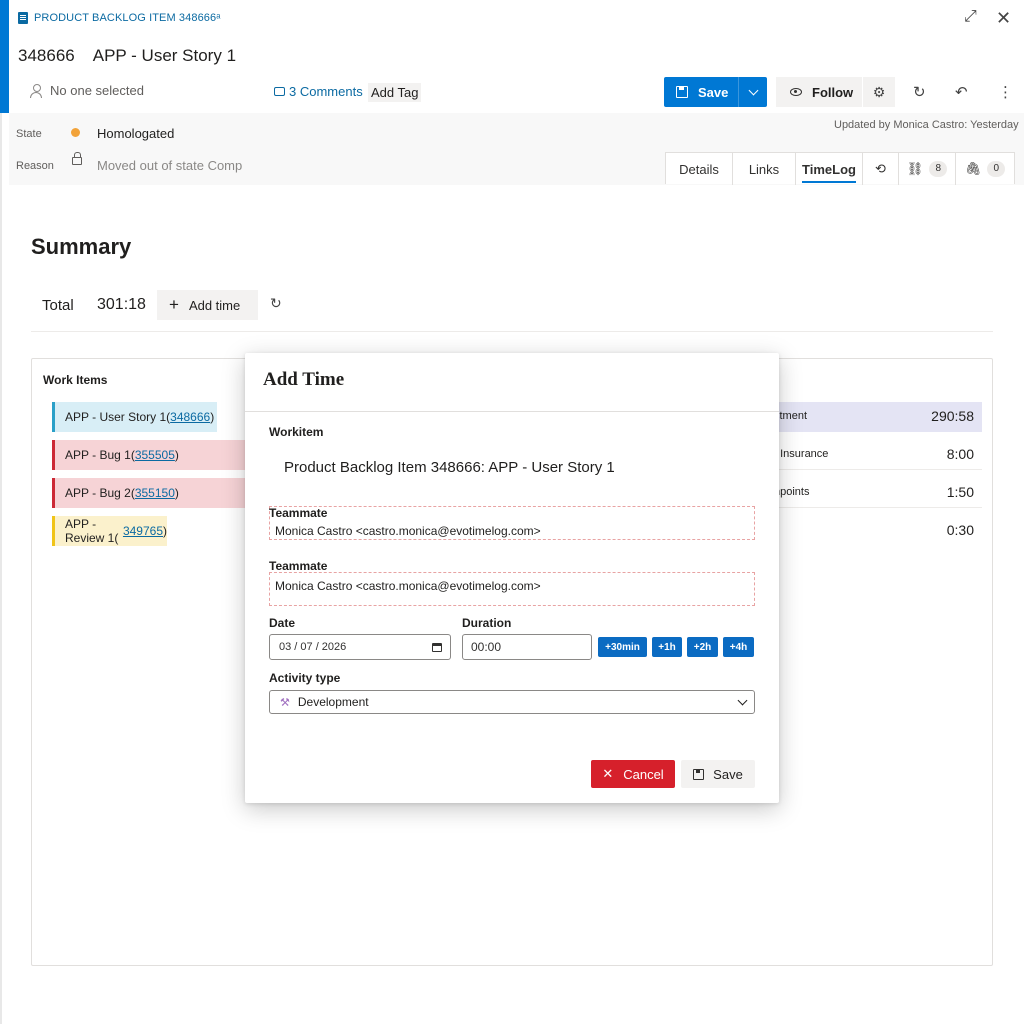 This screenshot has width=1024, height=1024. What do you see at coordinates (527, 647) in the screenshot?
I see `duration-input: 00:00` at bounding box center [527, 647].